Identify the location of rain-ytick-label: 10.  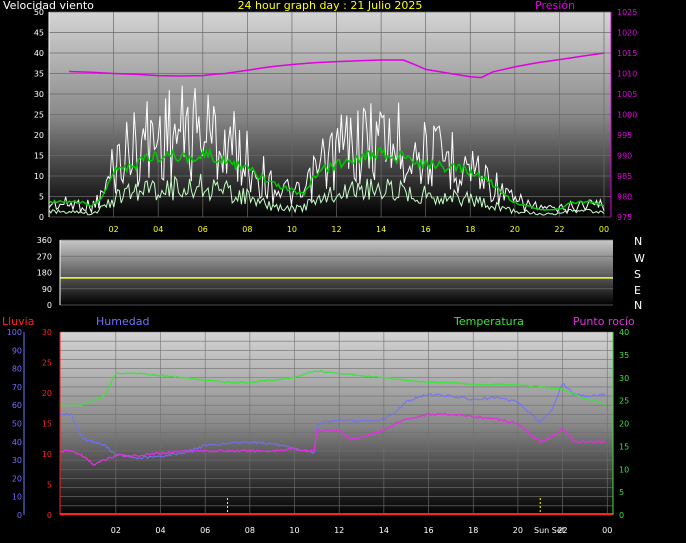
(47, 454).